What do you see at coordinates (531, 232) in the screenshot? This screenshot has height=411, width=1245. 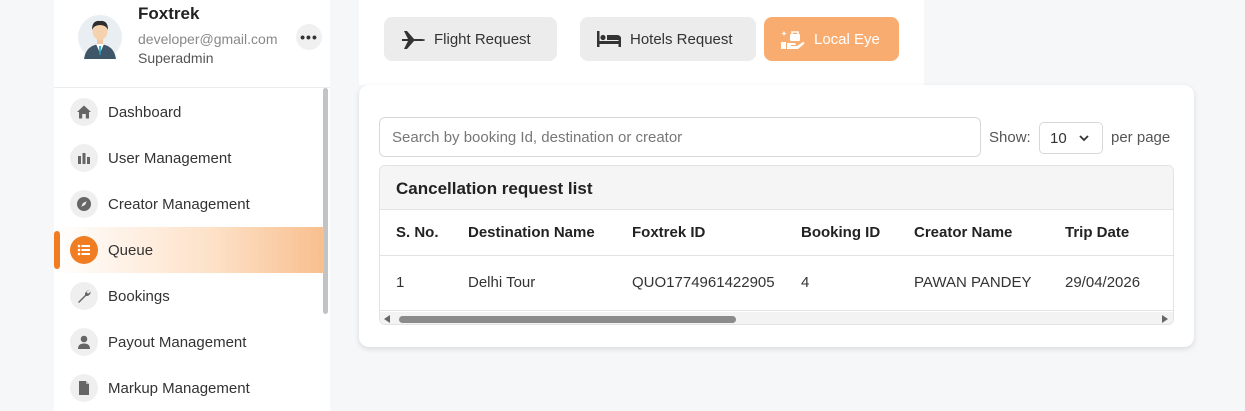 I see `column-header-destination: Destination Name` at bounding box center [531, 232].